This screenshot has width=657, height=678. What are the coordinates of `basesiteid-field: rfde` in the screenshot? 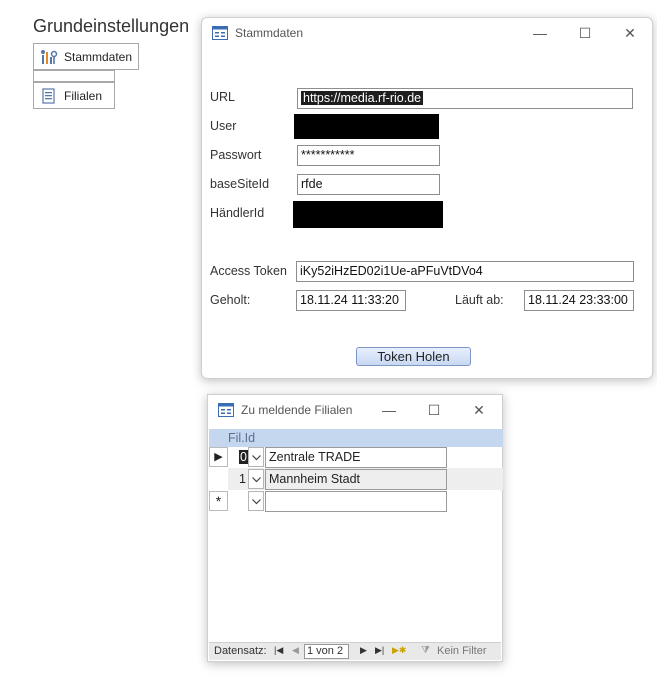 It's located at (368, 184).